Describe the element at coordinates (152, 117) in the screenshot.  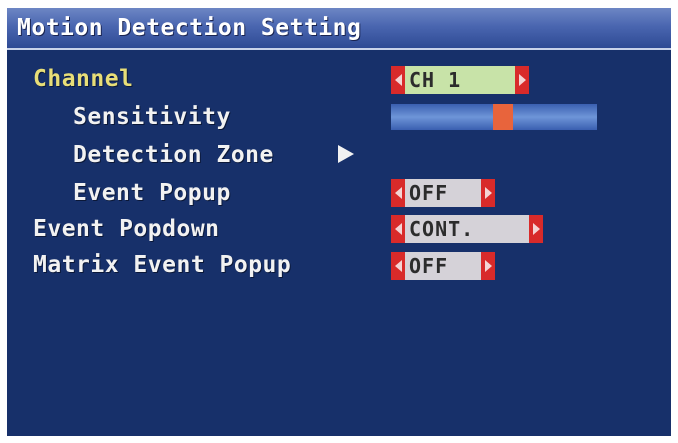
I see `sensitivity-label: Sensitivity` at that location.